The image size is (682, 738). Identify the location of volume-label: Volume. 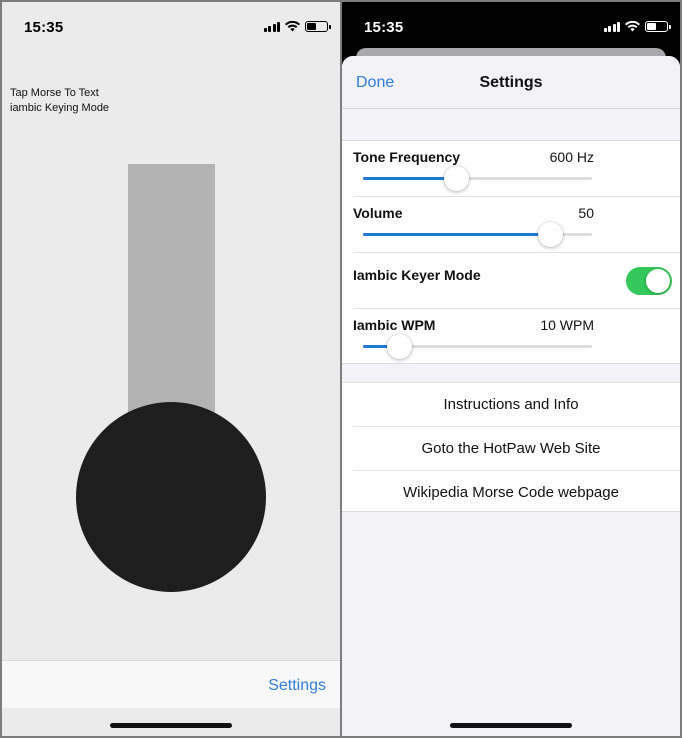
(378, 213).